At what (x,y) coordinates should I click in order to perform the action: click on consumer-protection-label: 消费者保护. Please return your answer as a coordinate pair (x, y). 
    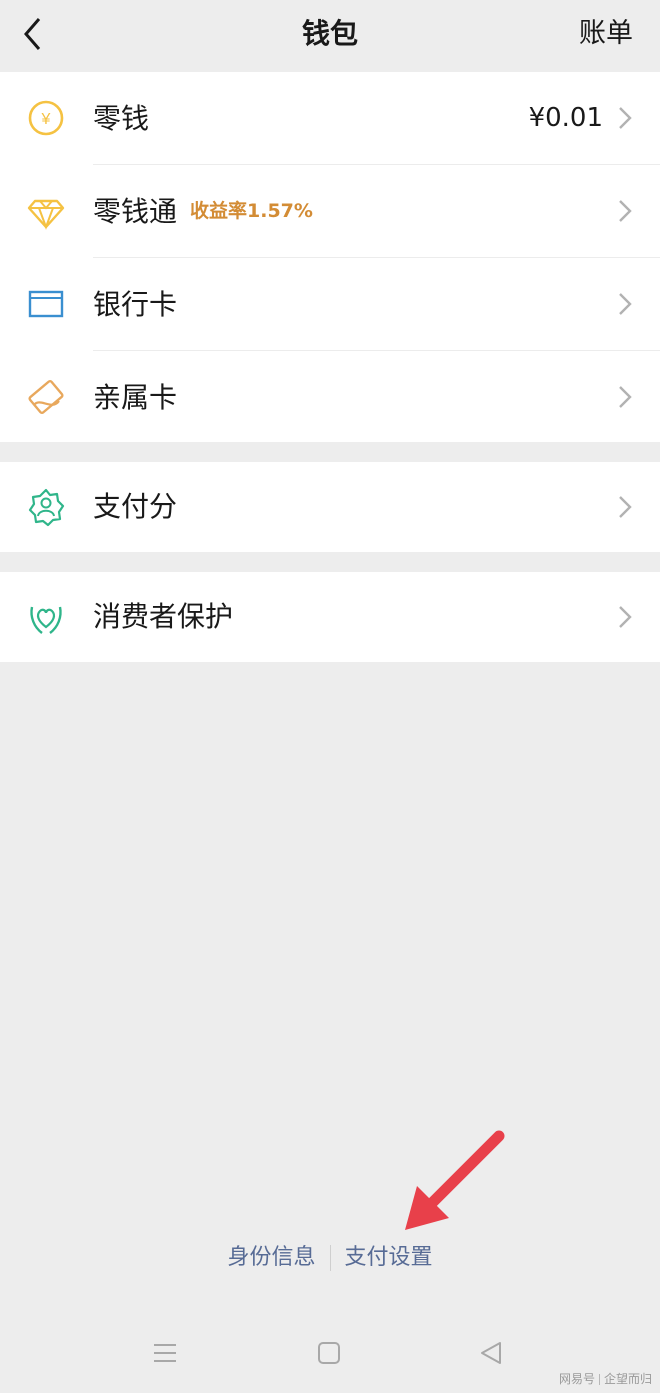
    Looking at the image, I should click on (163, 616).